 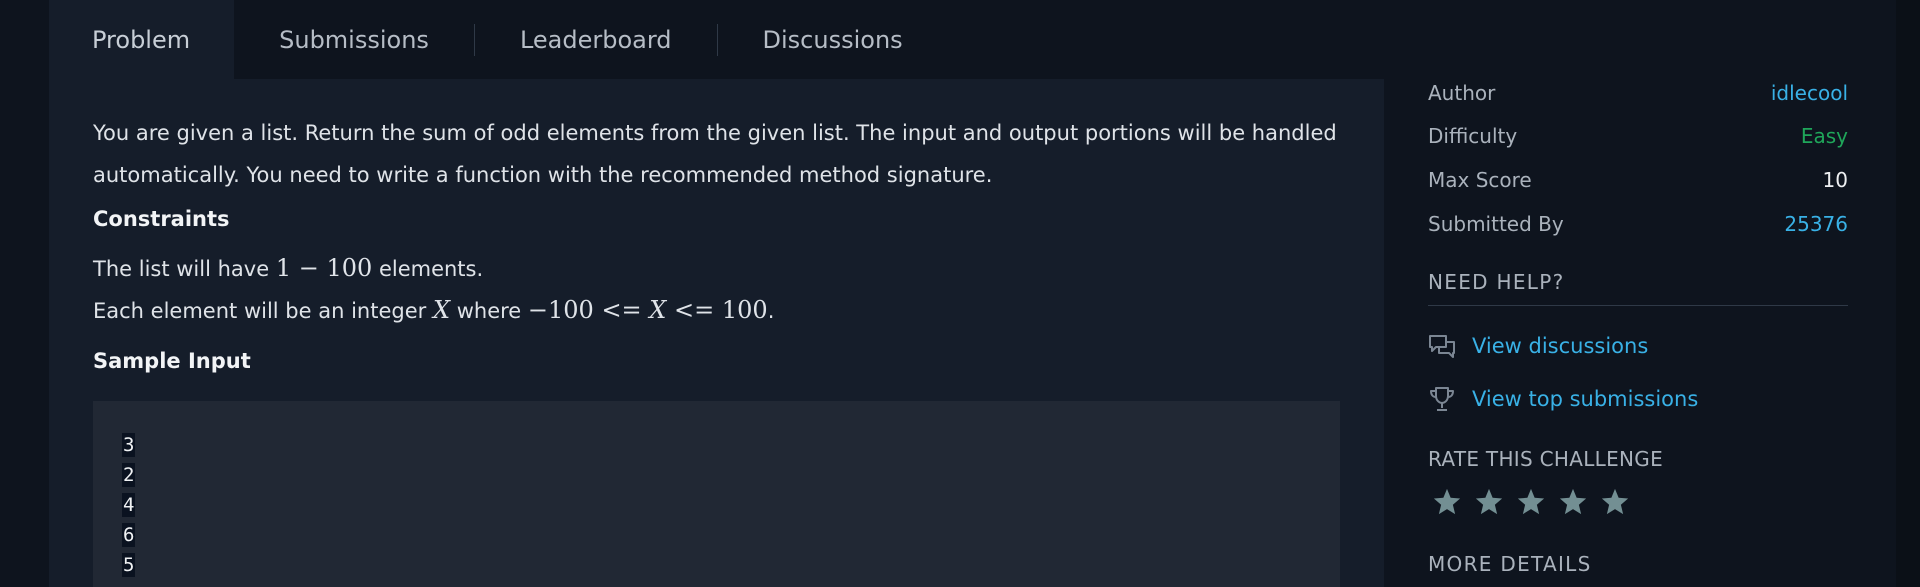 What do you see at coordinates (1638, 305) in the screenshot?
I see `section-divider` at bounding box center [1638, 305].